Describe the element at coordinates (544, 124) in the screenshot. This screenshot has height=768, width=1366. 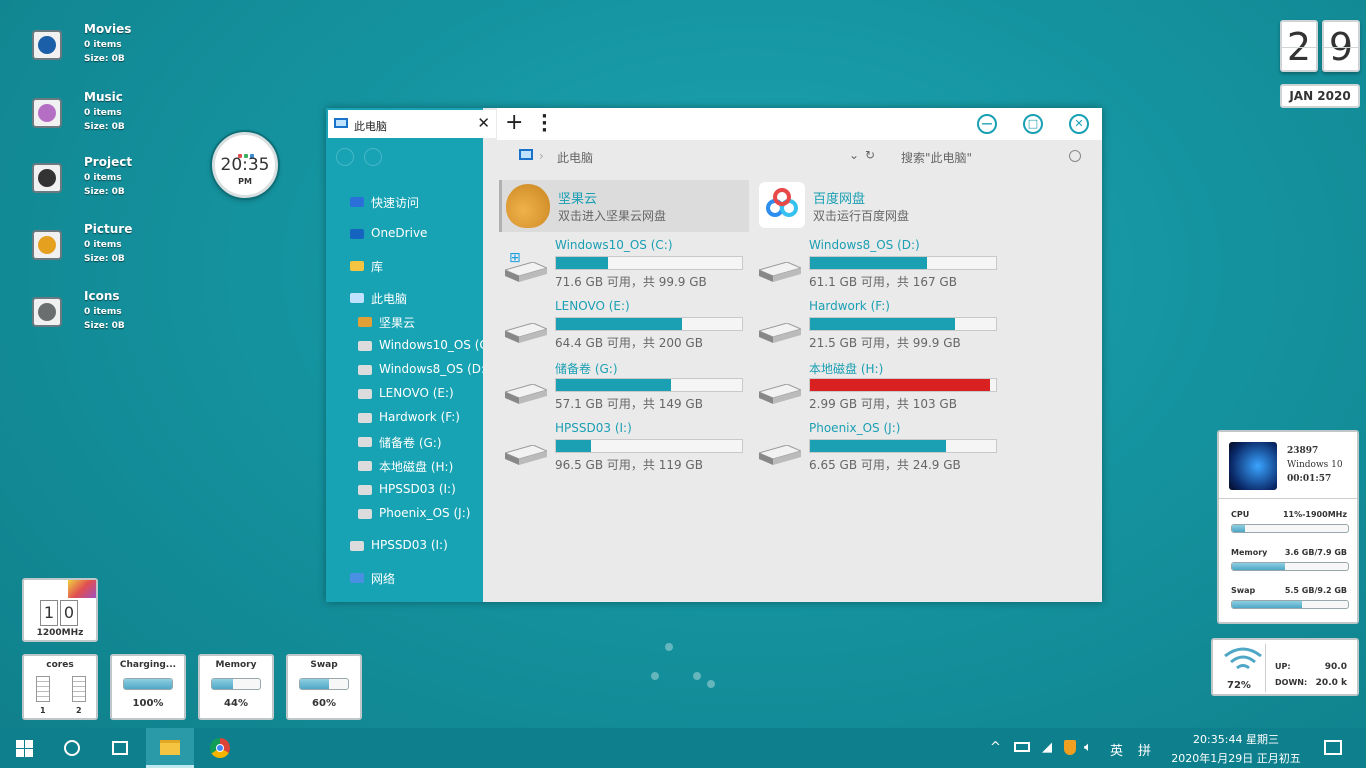
I see `more-menu-icon: · · ·` at that location.